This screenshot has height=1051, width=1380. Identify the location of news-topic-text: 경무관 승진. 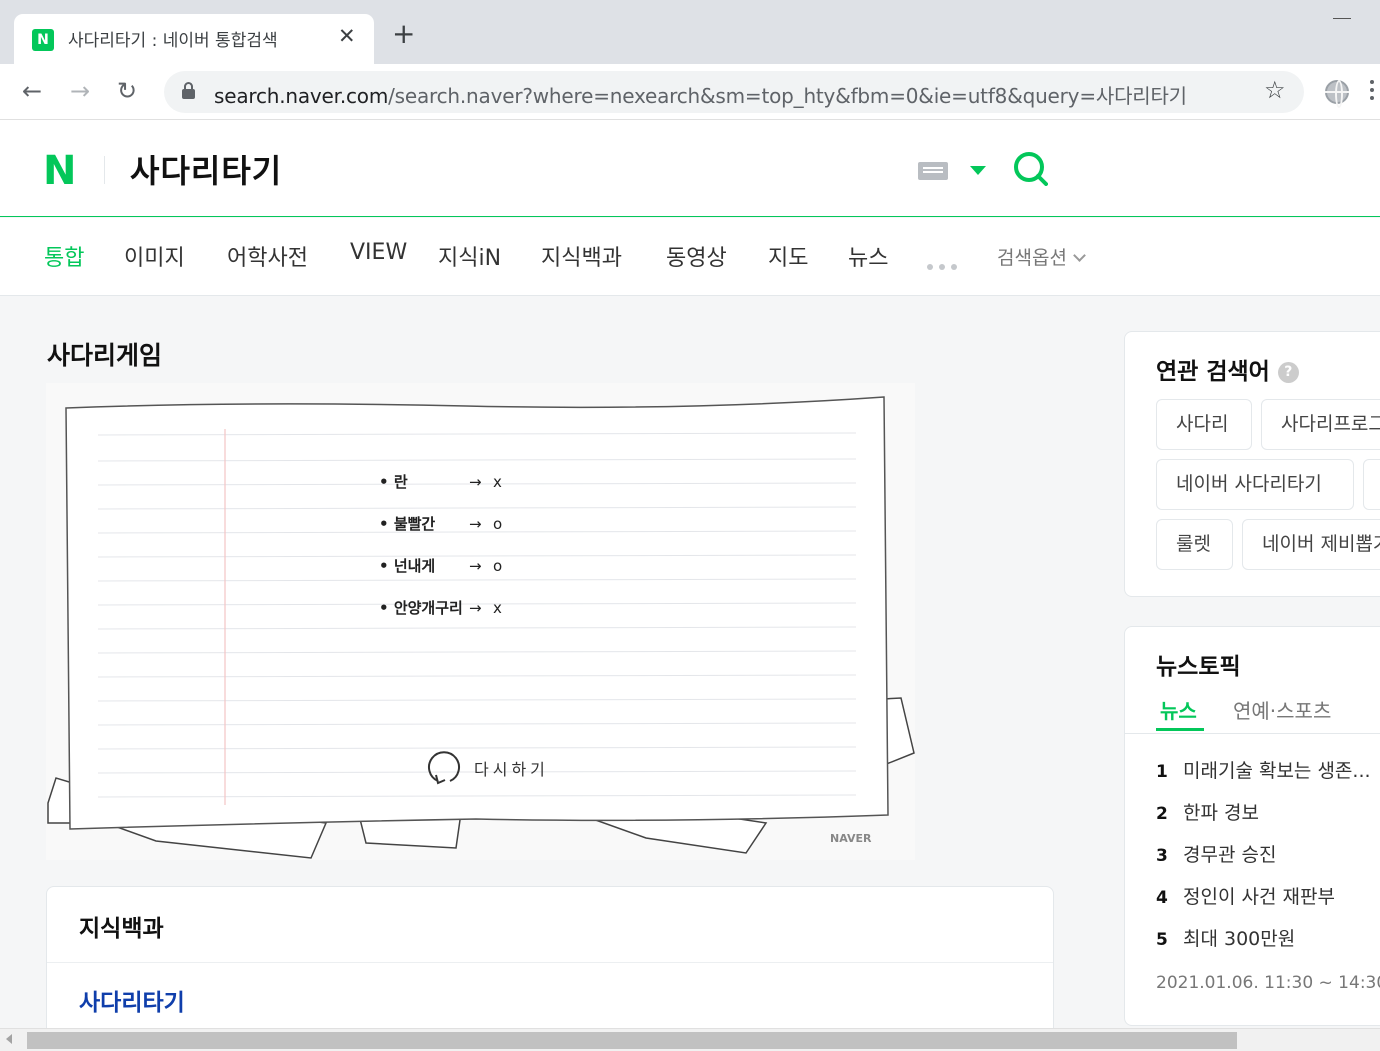
(1230, 855).